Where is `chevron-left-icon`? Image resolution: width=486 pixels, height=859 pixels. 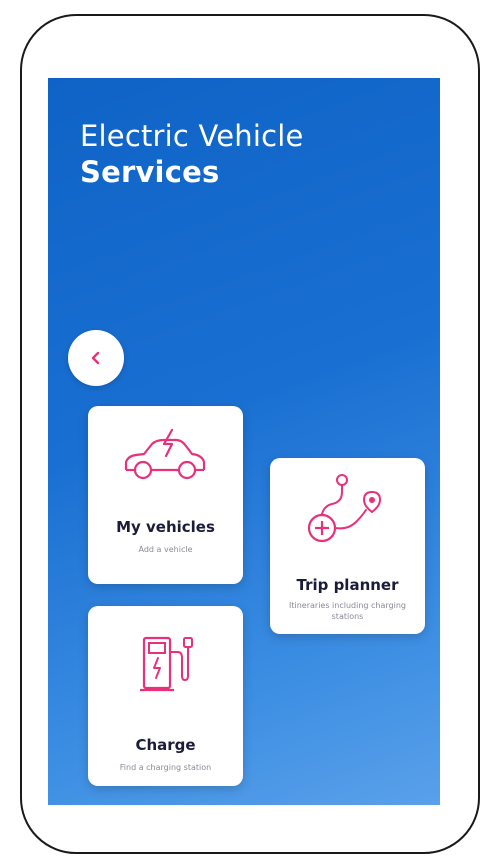
chevron-left-icon is located at coordinates (95, 358).